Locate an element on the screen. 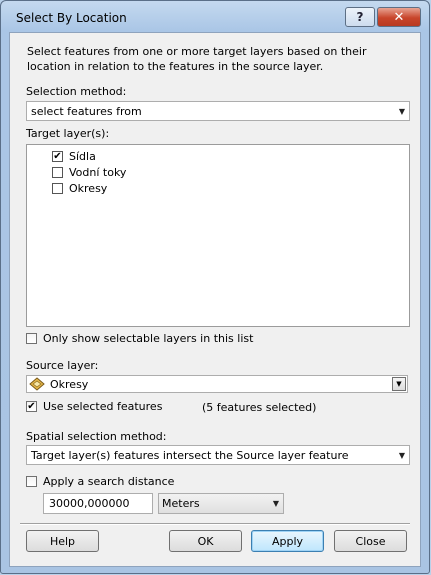  target-layer-item: Okresy is located at coordinates (79, 188).